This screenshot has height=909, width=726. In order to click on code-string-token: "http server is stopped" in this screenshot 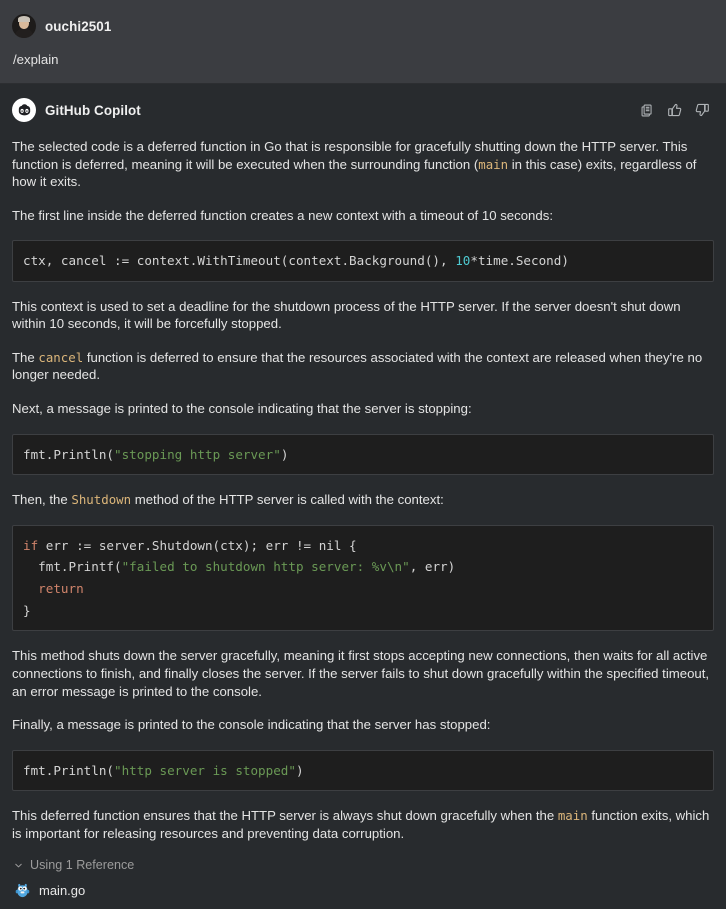, I will do `click(205, 770)`.